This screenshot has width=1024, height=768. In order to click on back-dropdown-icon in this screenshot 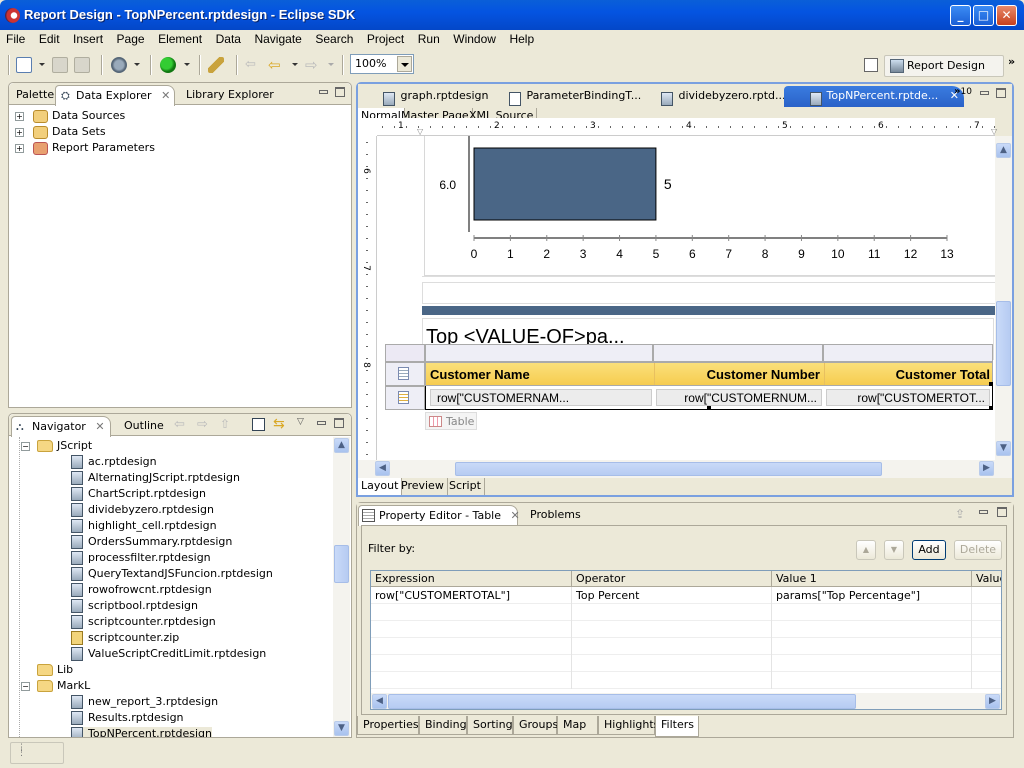, I will do `click(295, 64)`.